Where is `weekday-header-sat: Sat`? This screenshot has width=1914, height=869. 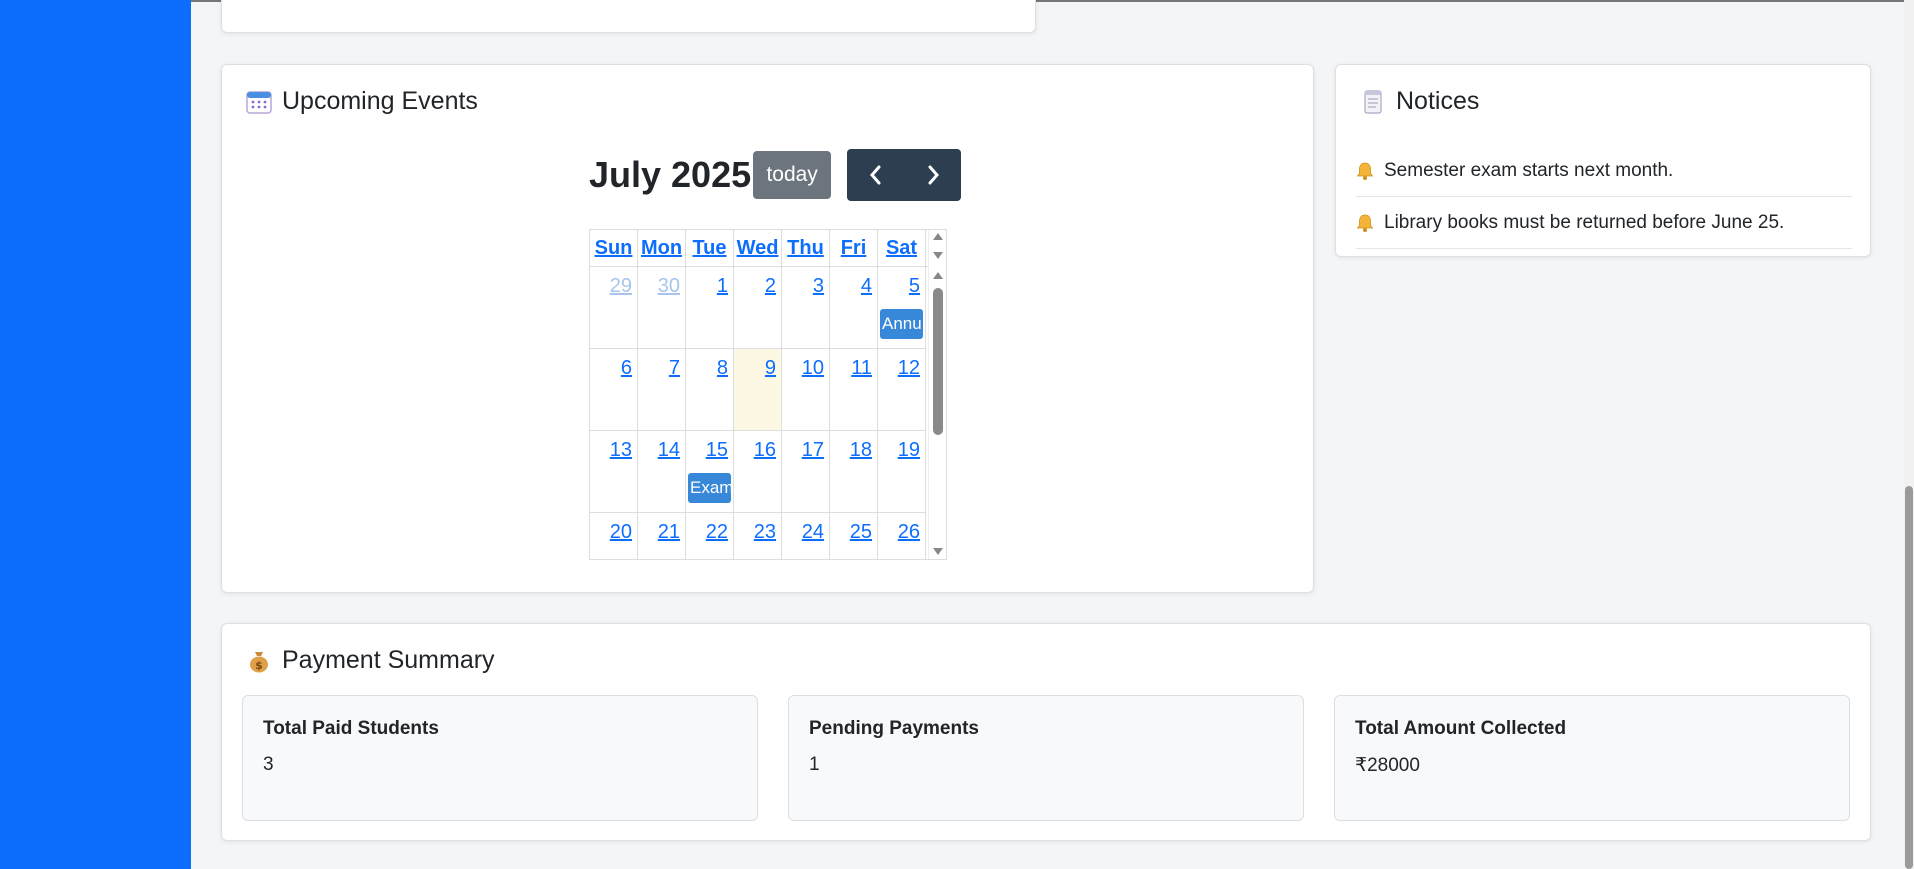
weekday-header-sat: Sat is located at coordinates (902, 248).